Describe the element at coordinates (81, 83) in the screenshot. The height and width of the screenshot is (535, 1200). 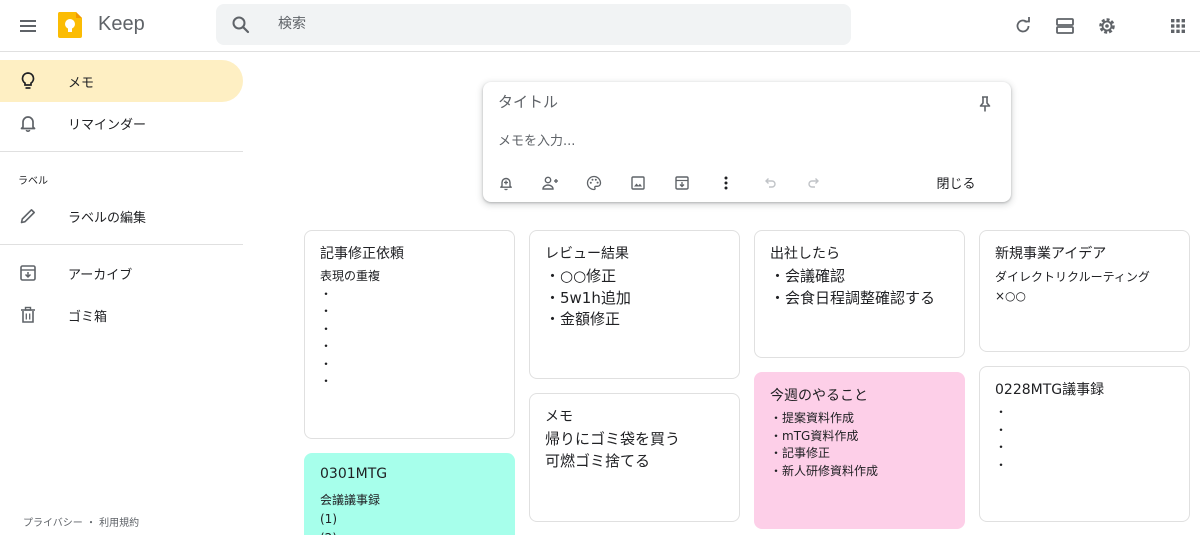
I see `sidebar-item-label: メモ` at that location.